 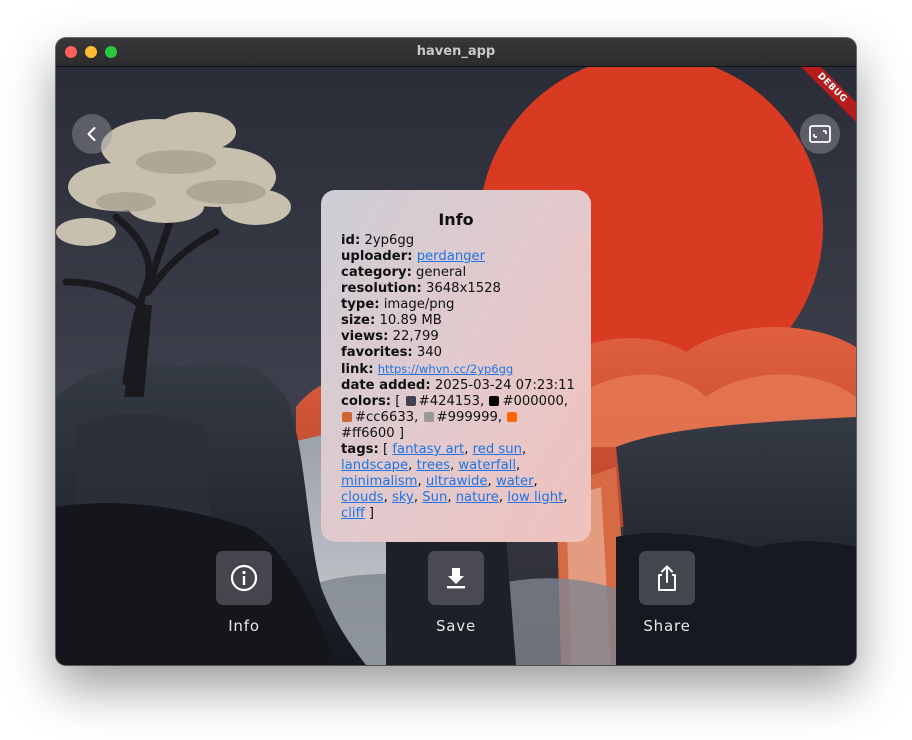 What do you see at coordinates (368, 433) in the screenshot?
I see `color-hex: #ff6600` at bounding box center [368, 433].